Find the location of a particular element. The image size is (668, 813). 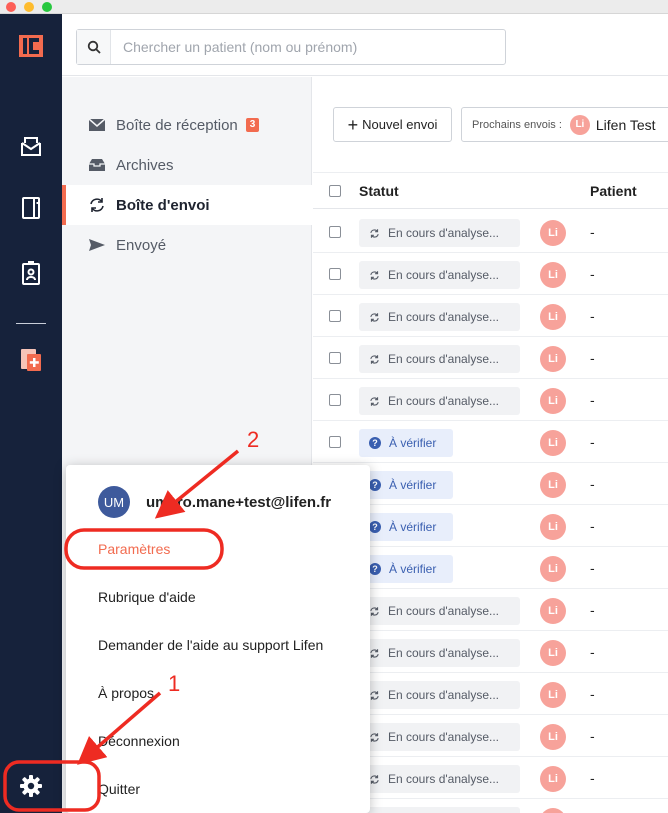

menu-item-quit: Quitter is located at coordinates (119, 789).